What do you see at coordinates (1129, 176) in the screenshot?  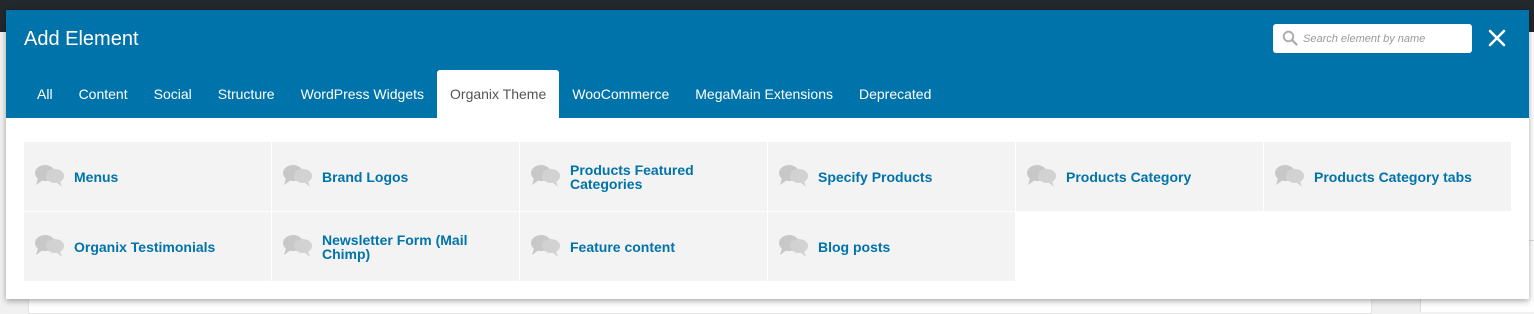 I see `element-label: Products Category` at bounding box center [1129, 176].